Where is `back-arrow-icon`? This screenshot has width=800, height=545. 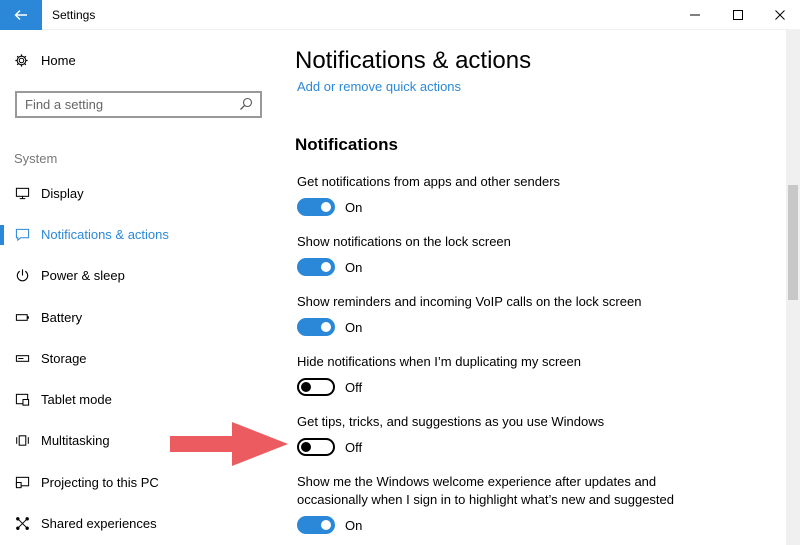 back-arrow-icon is located at coordinates (20, 15).